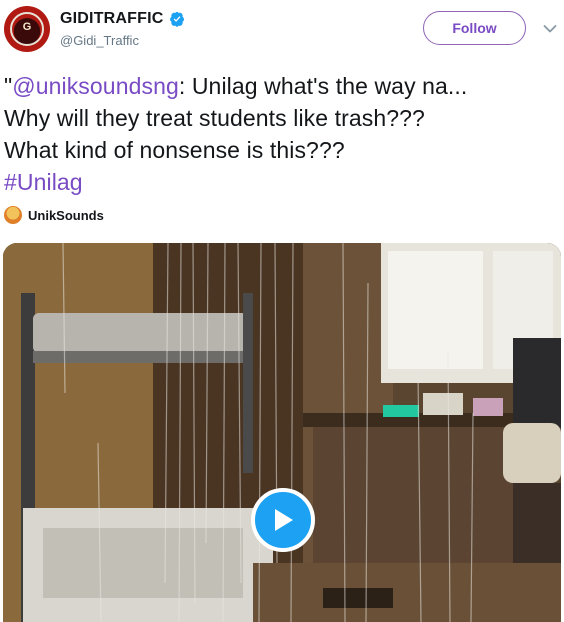 The width and height of the screenshot is (564, 622). Describe the element at coordinates (550, 29) in the screenshot. I see `chevron-down-icon` at that location.